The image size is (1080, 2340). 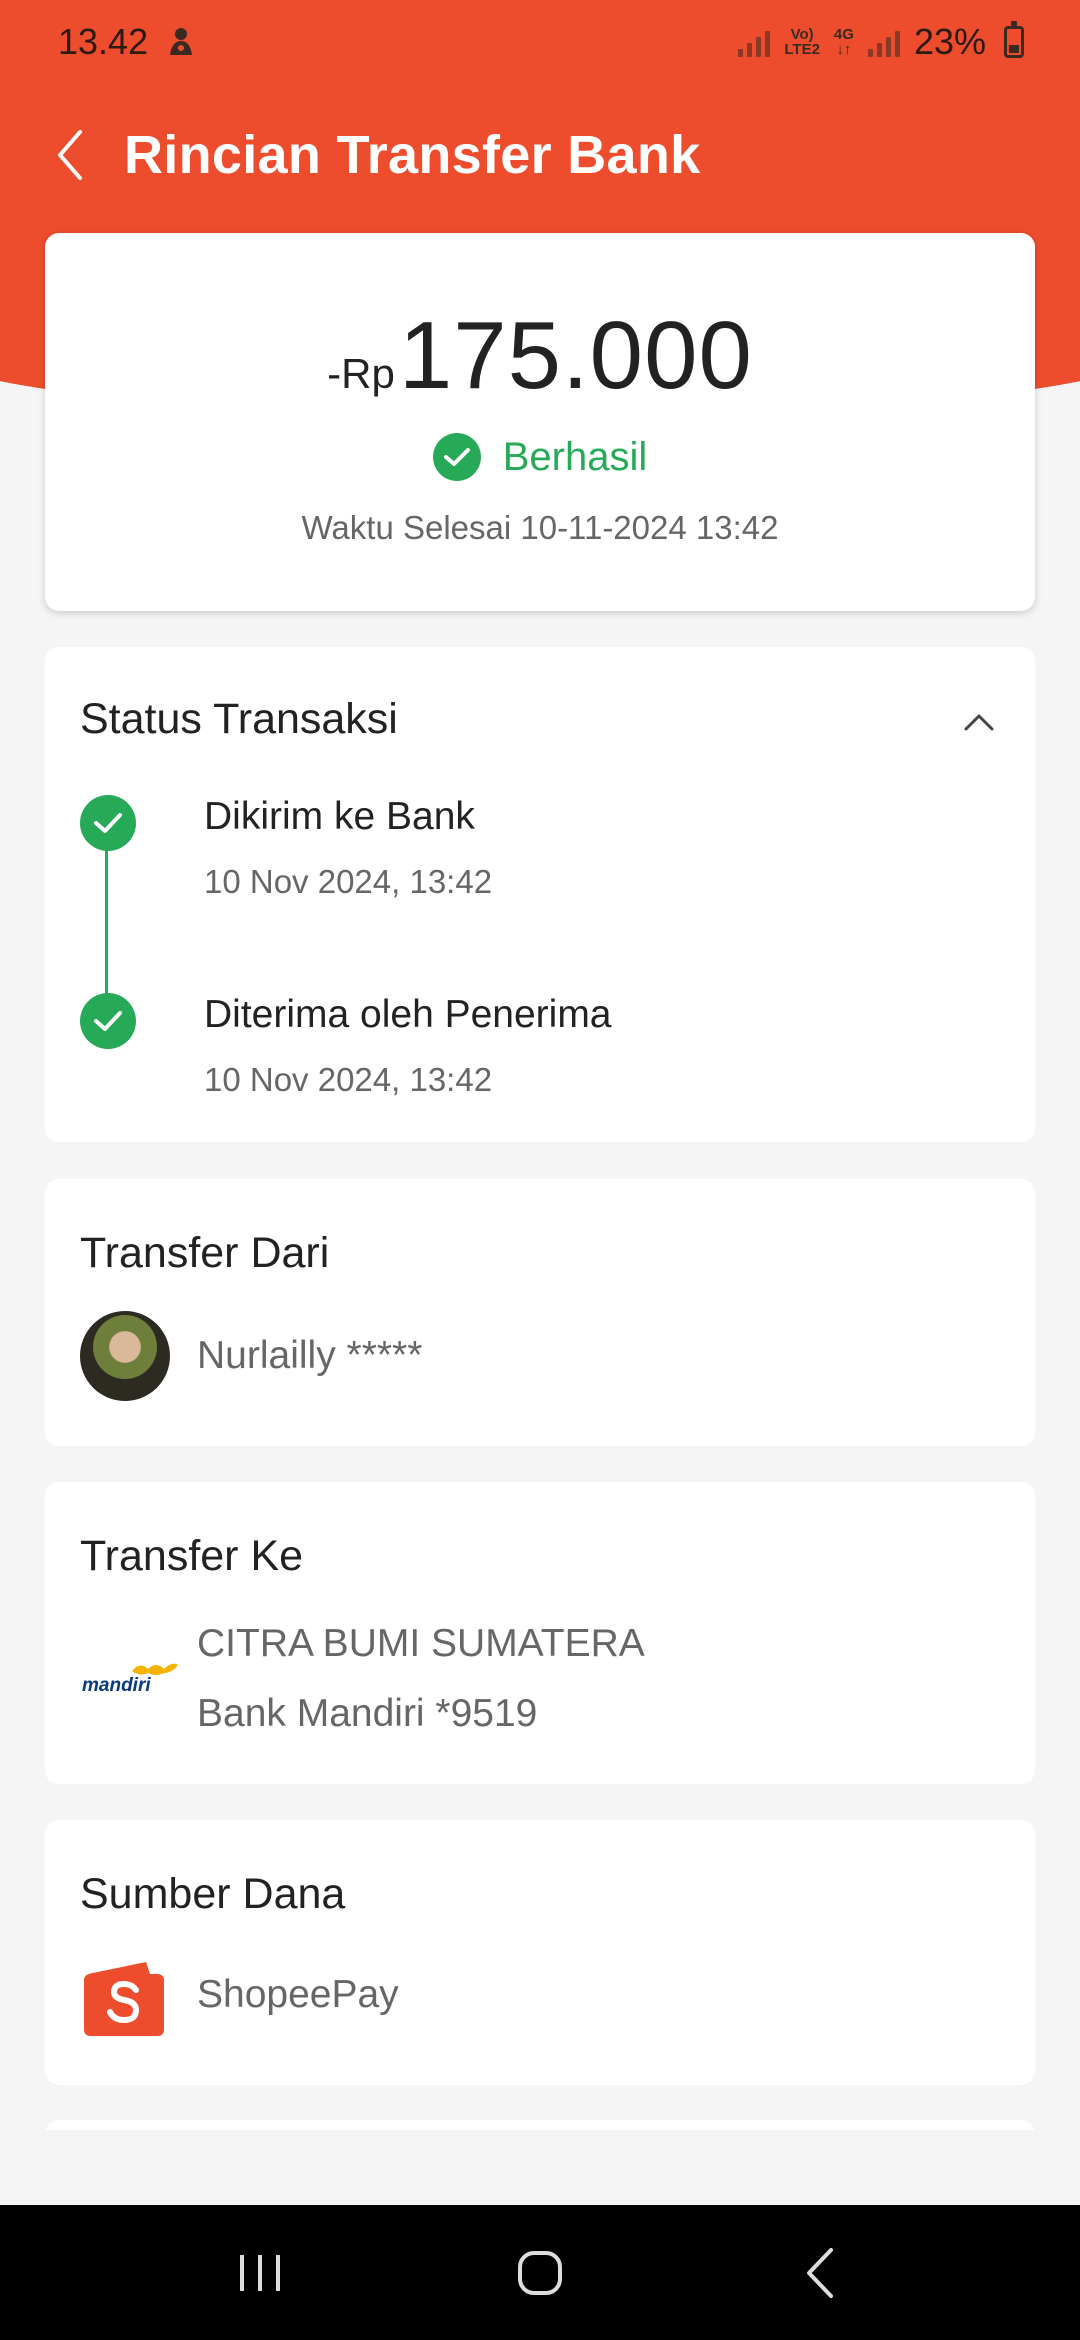 I want to click on amount-row: -Rp 175.000, so click(x=540, y=356).